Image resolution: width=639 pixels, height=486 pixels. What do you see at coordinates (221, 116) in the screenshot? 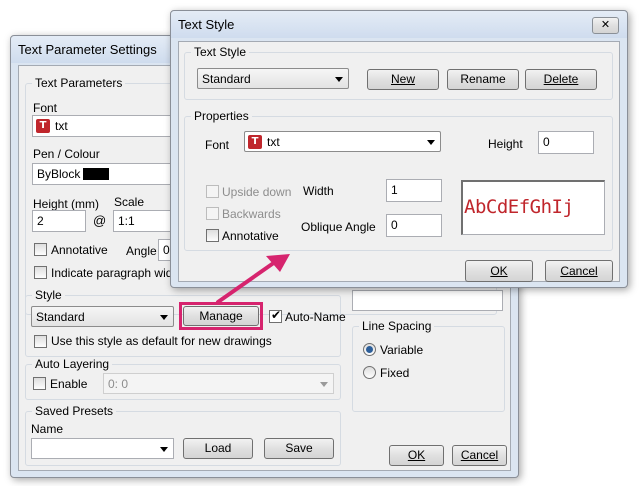
I see `properties-title: Properties` at bounding box center [221, 116].